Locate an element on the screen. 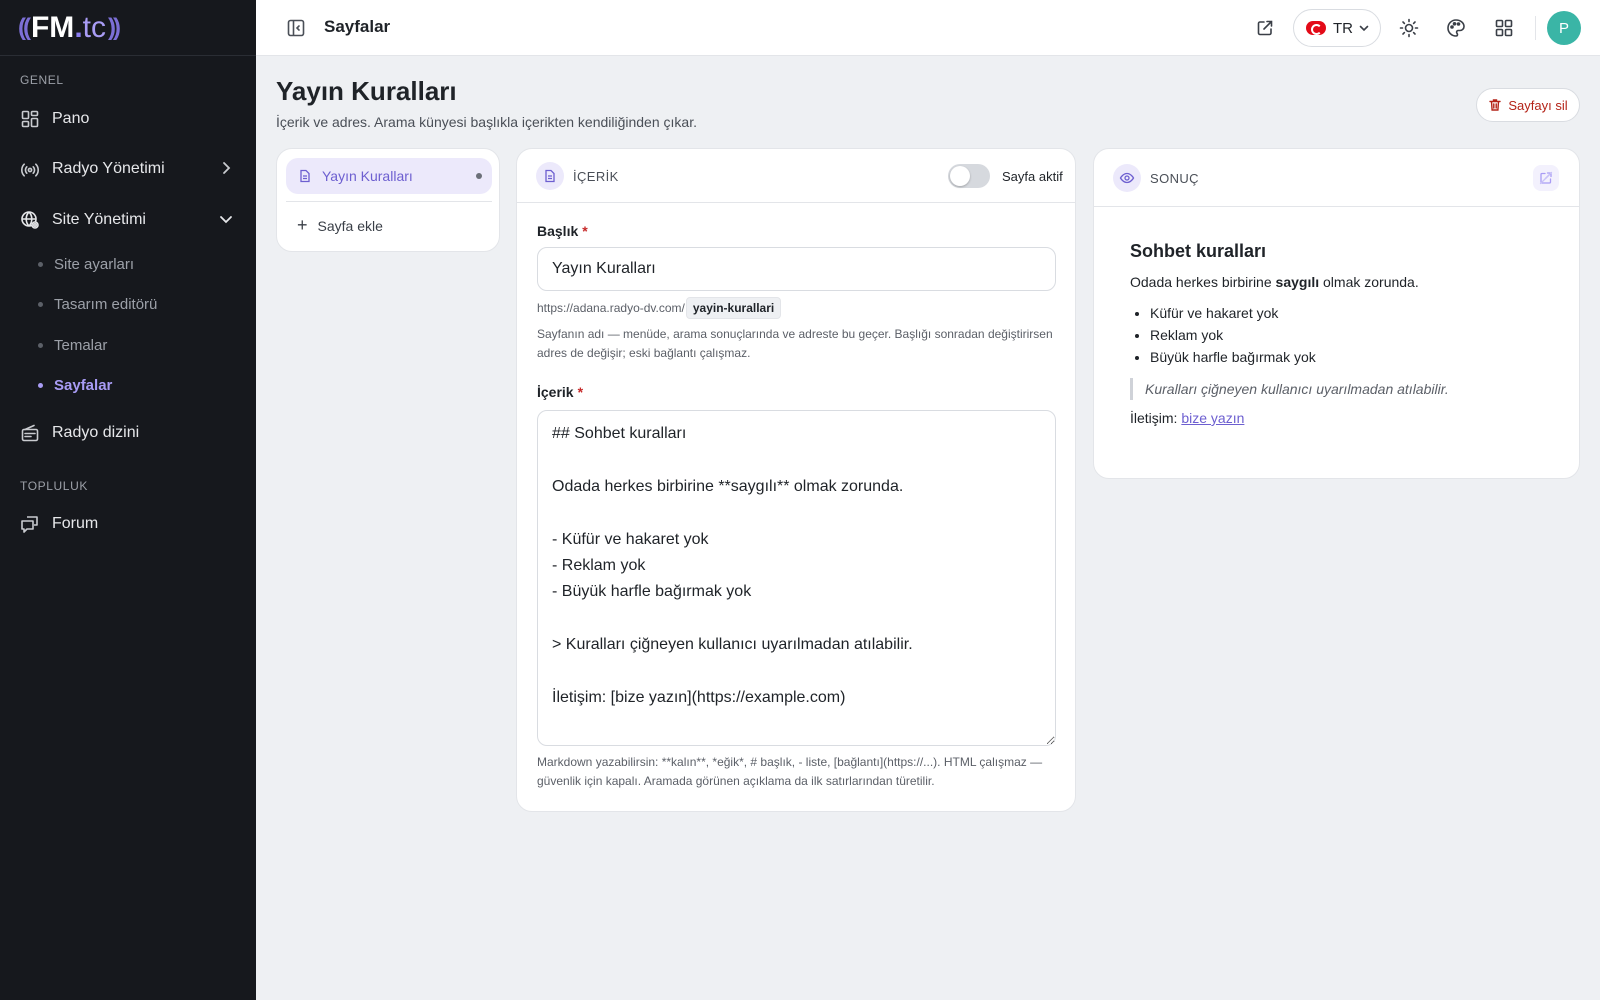 This screenshot has height=1000, width=1600. logo-wave-right: )) is located at coordinates (114, 27).